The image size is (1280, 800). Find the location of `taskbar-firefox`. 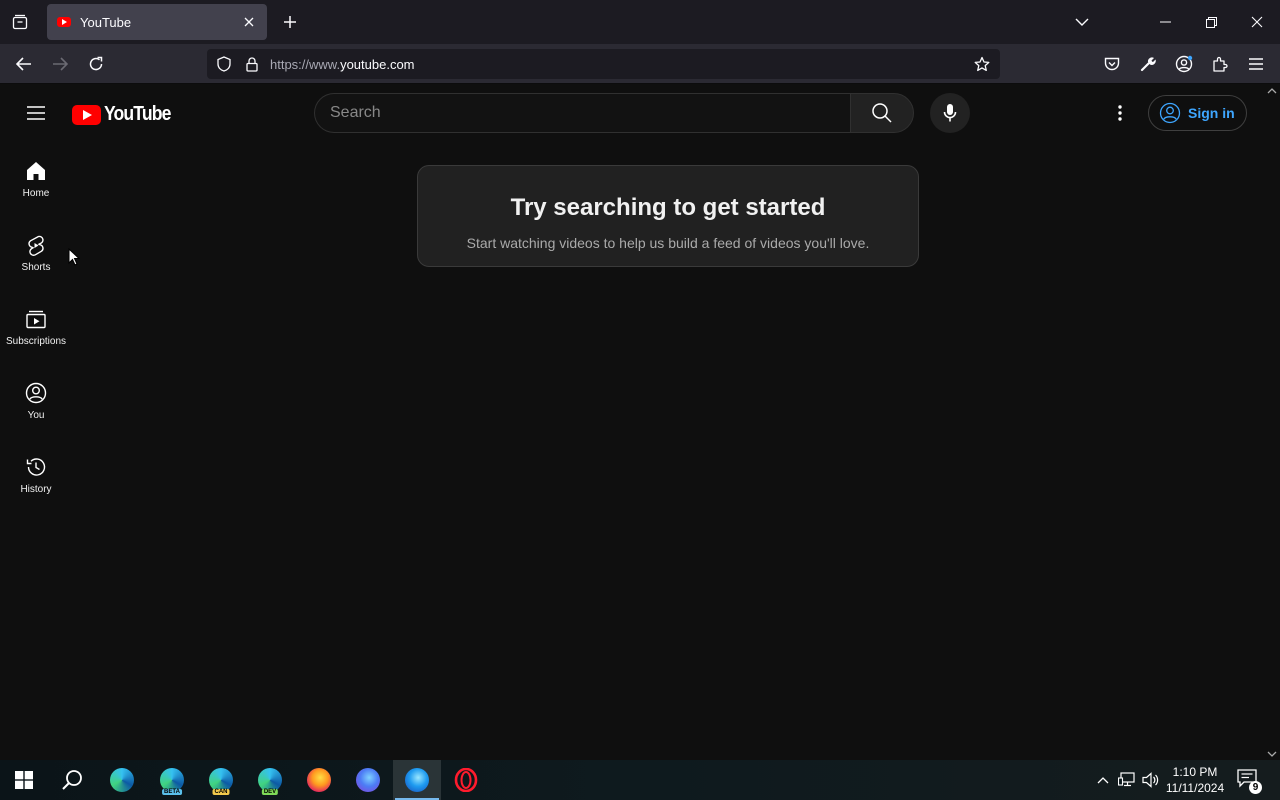

taskbar-firefox is located at coordinates (319, 780).